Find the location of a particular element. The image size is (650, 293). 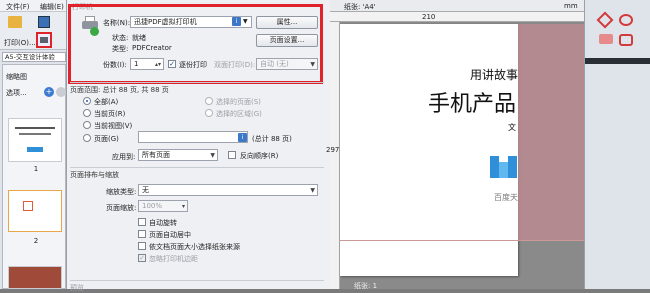

radio-current-view is located at coordinates (87, 125).